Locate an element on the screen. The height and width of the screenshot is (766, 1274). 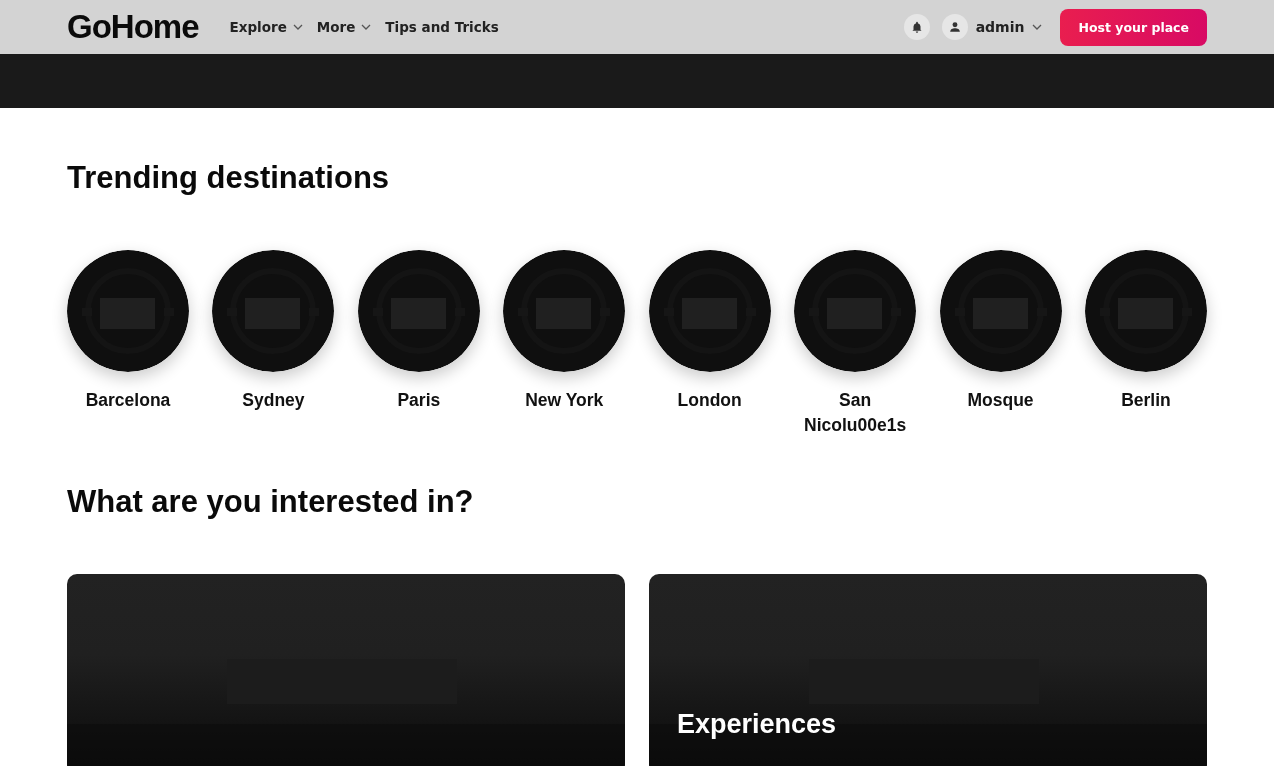
user-avatar-icon is located at coordinates (954, 27).